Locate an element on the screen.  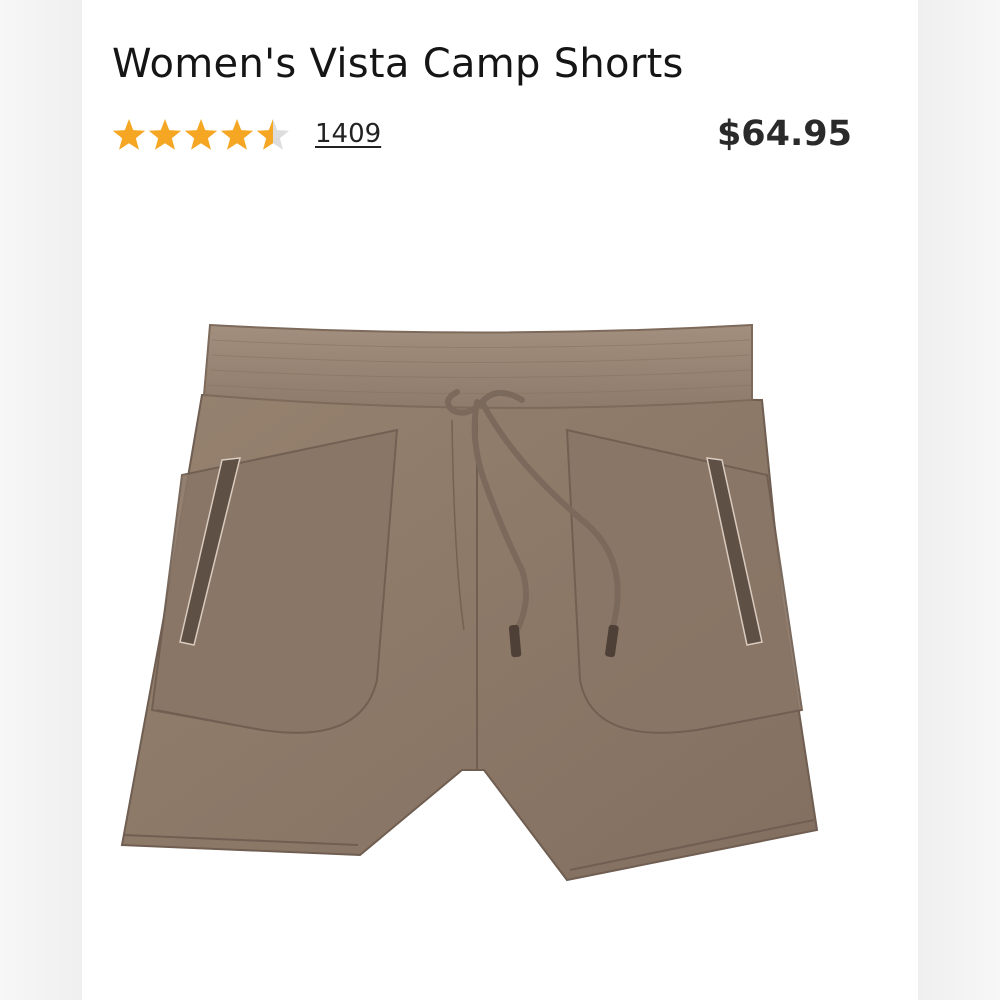
waistband is located at coordinates (477, 366).